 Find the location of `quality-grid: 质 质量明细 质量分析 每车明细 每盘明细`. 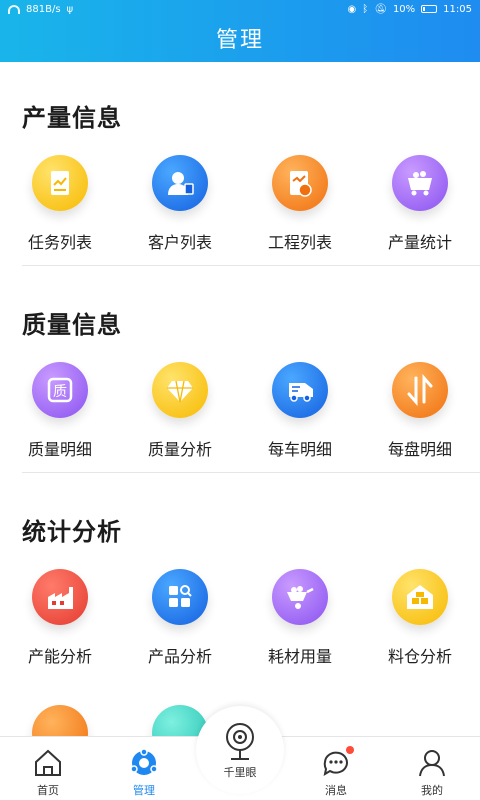

quality-grid: 质 质量明细 质量分析 每车明细 每盘明细 is located at coordinates (240, 411).